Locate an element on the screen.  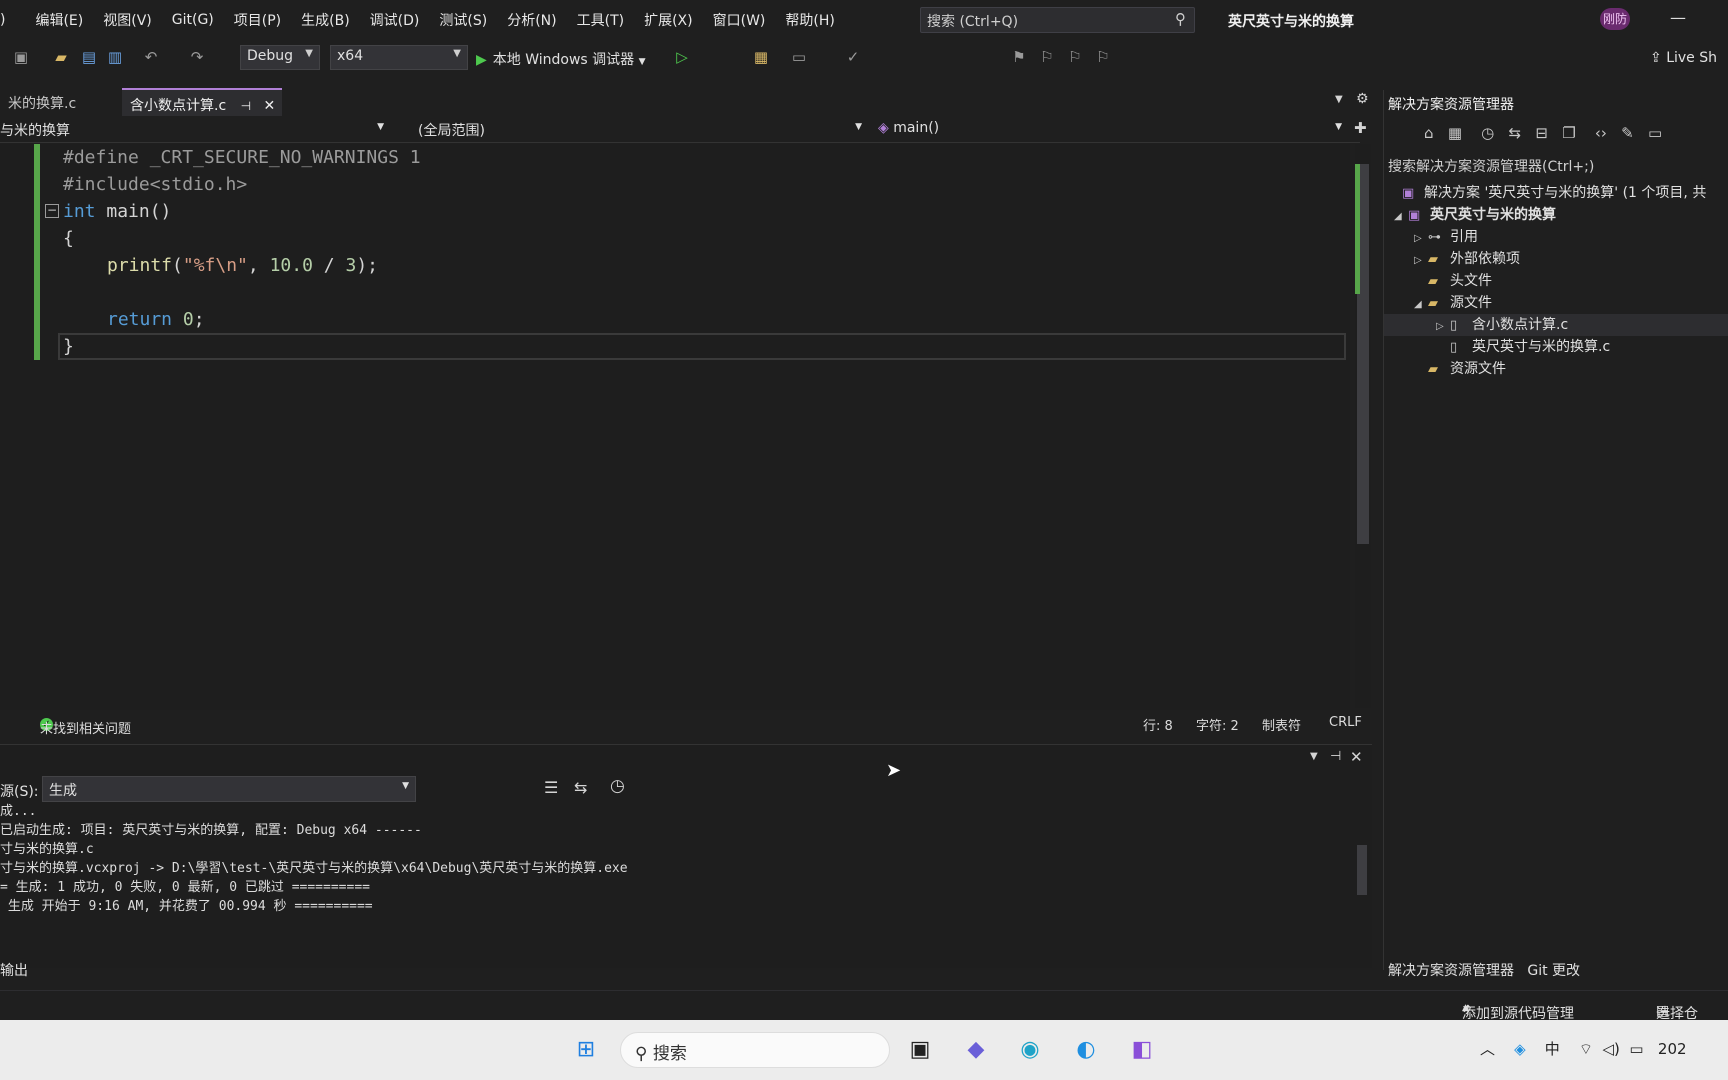
properties-icon: ✎ is located at coordinates (1627, 133).